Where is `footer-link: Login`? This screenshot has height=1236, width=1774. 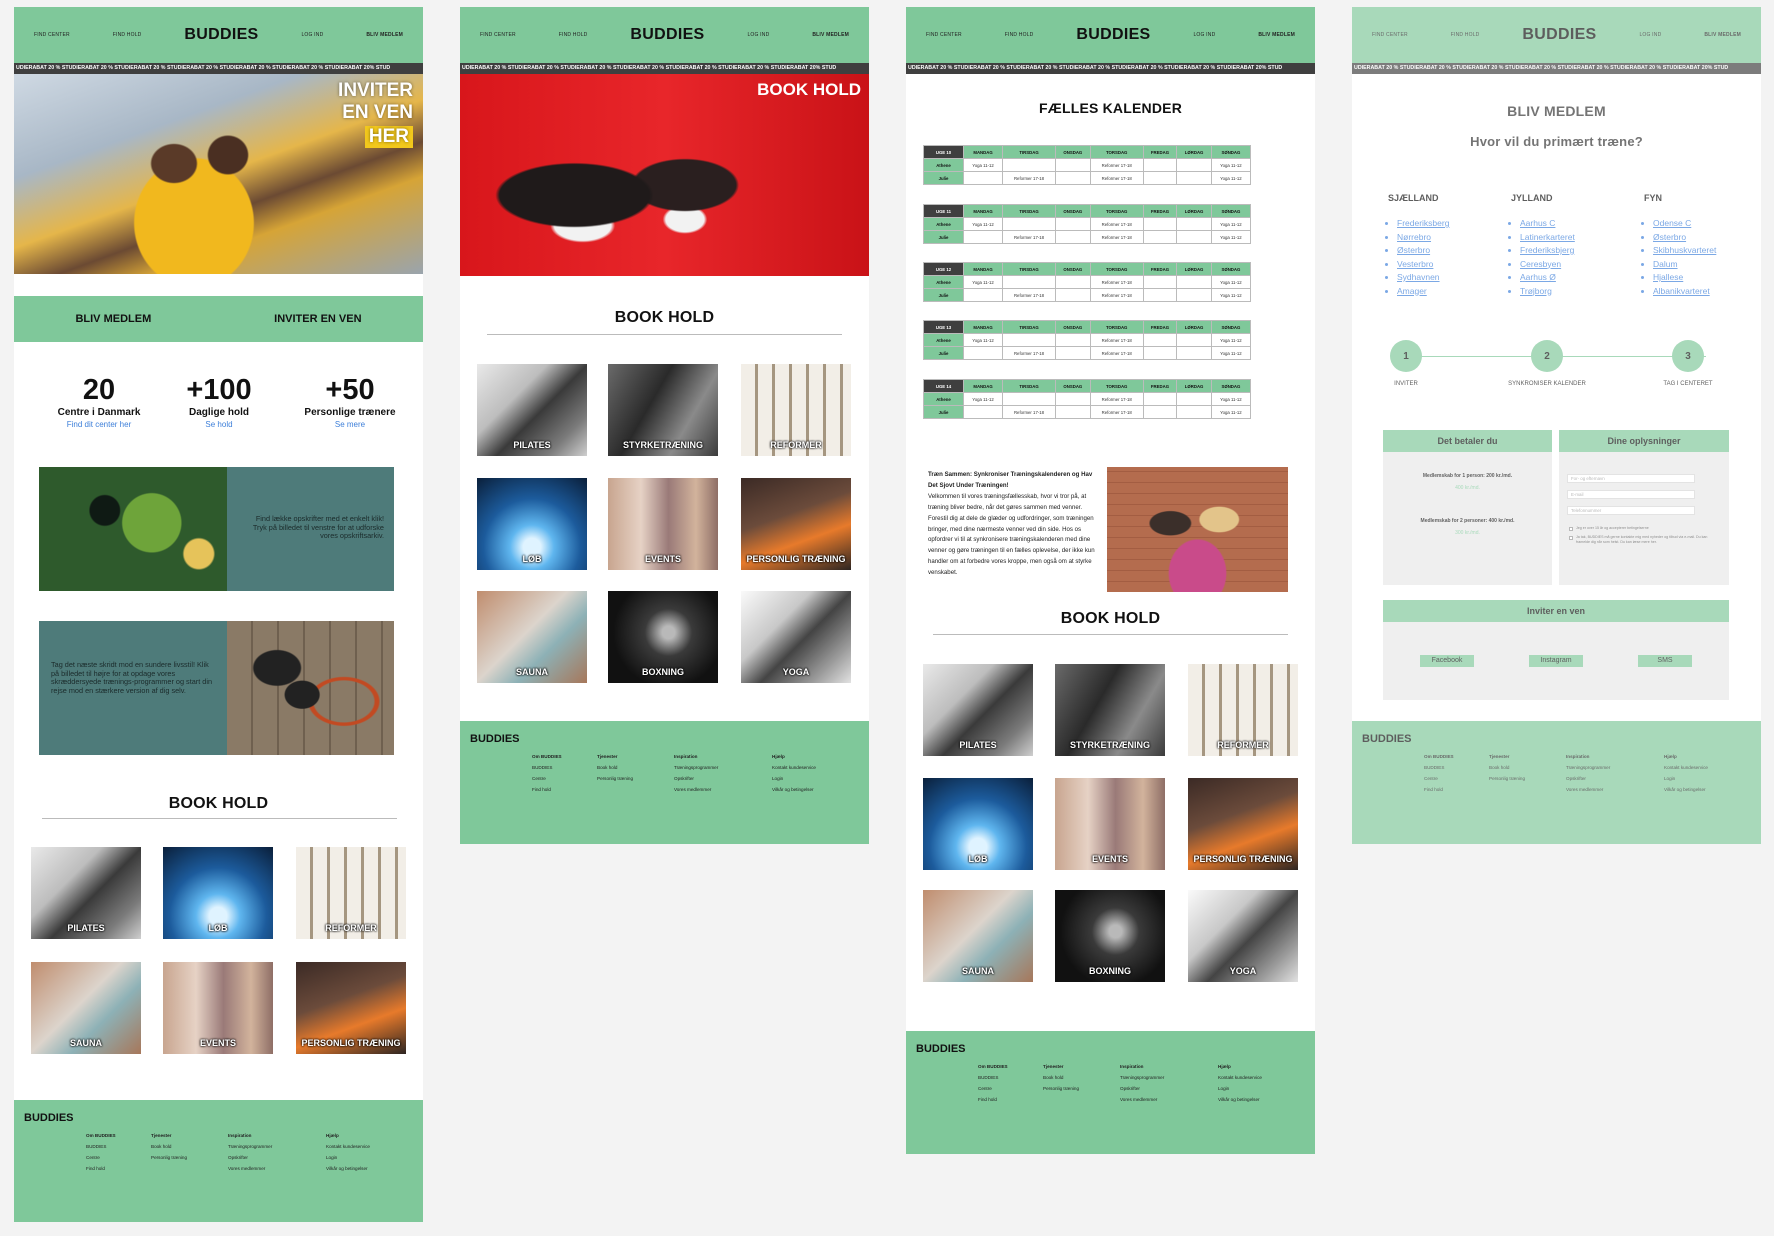 footer-link: Login is located at coordinates (1240, 1088).